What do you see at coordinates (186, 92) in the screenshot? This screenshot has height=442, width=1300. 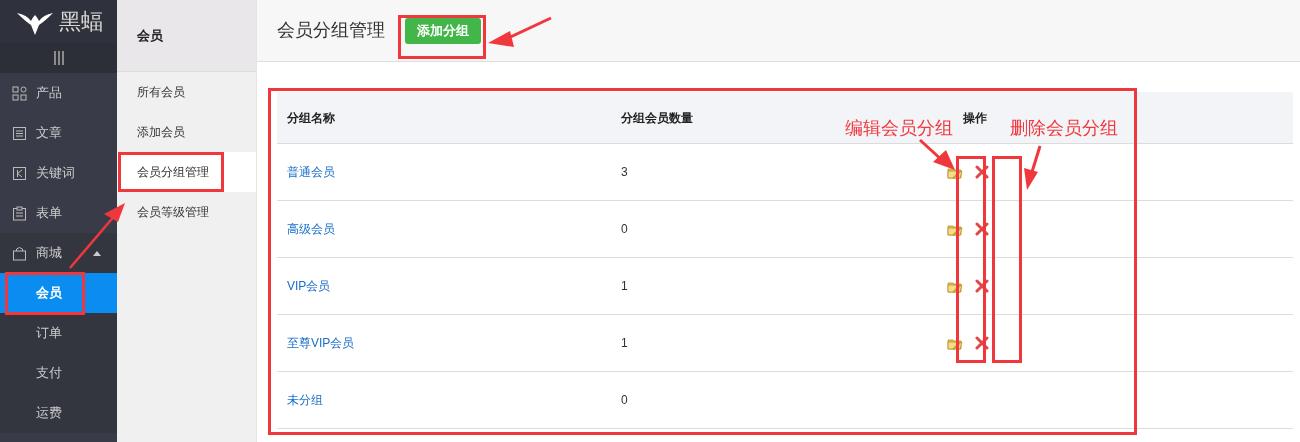 I see `subnav-item: 所有会员` at bounding box center [186, 92].